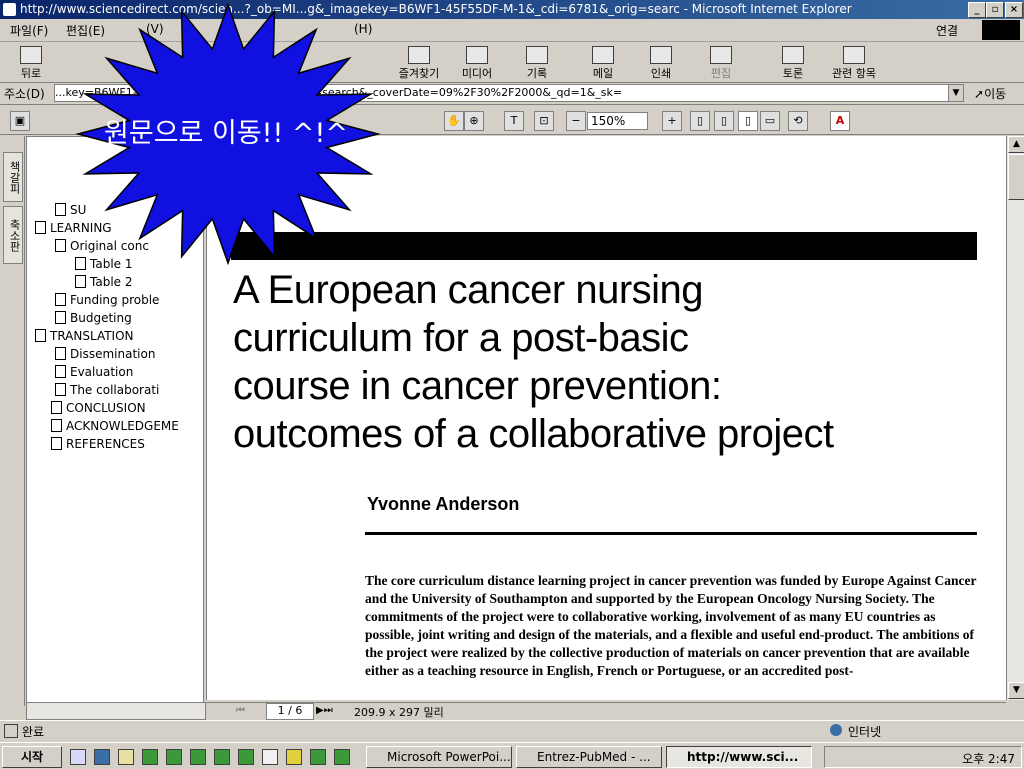 The height and width of the screenshot is (769, 1024). I want to click on page-number-field: 1 / 6, so click(290, 711).